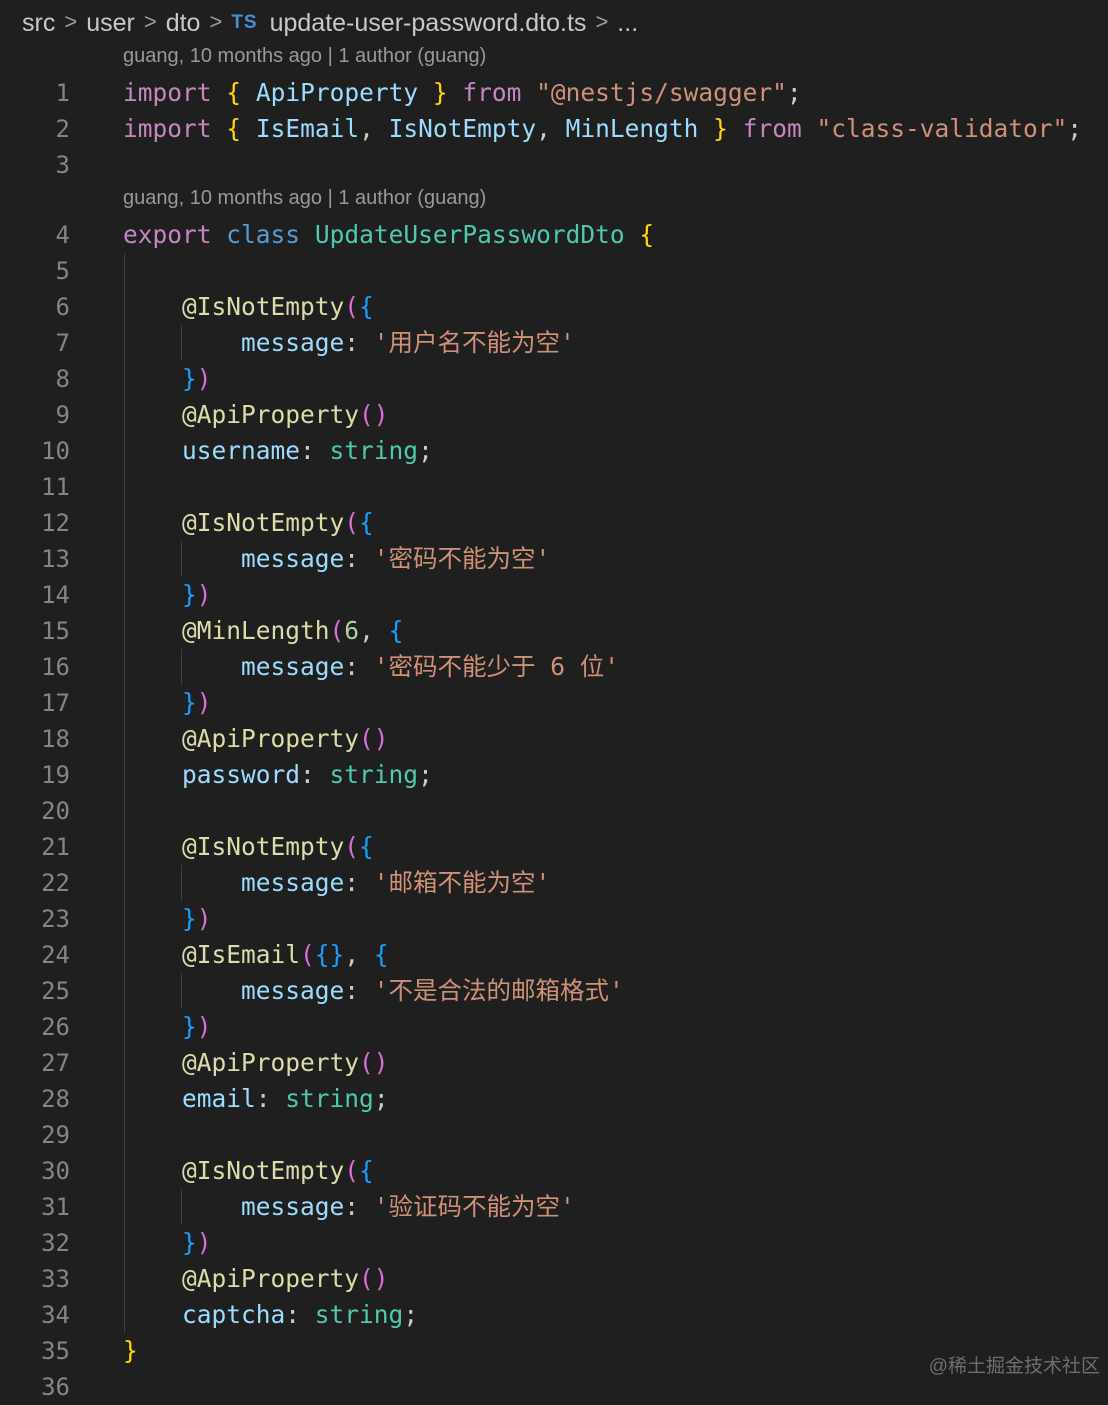 The width and height of the screenshot is (1108, 1405). What do you see at coordinates (55, 955) in the screenshot?
I see `line-number: 24` at bounding box center [55, 955].